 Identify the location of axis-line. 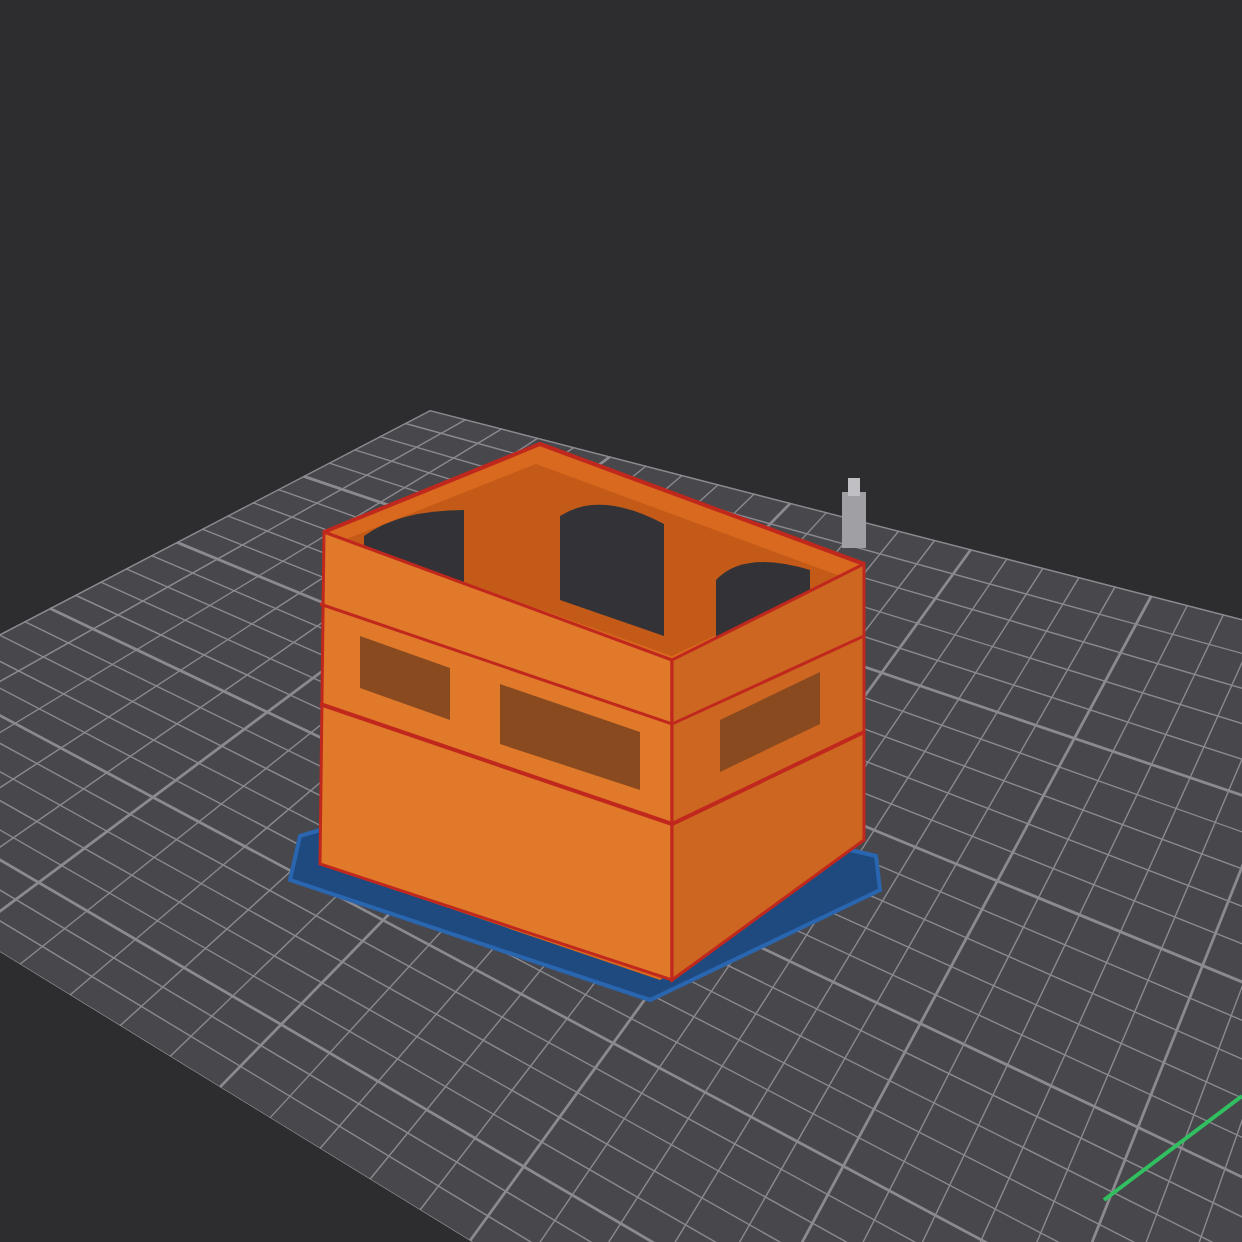
(1172, 1148).